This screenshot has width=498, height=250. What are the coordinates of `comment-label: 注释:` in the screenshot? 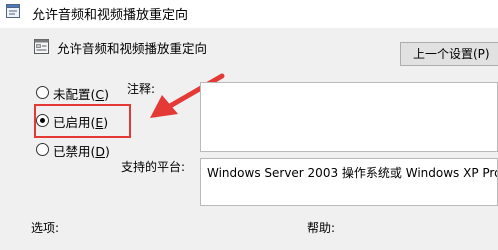 It's located at (141, 89).